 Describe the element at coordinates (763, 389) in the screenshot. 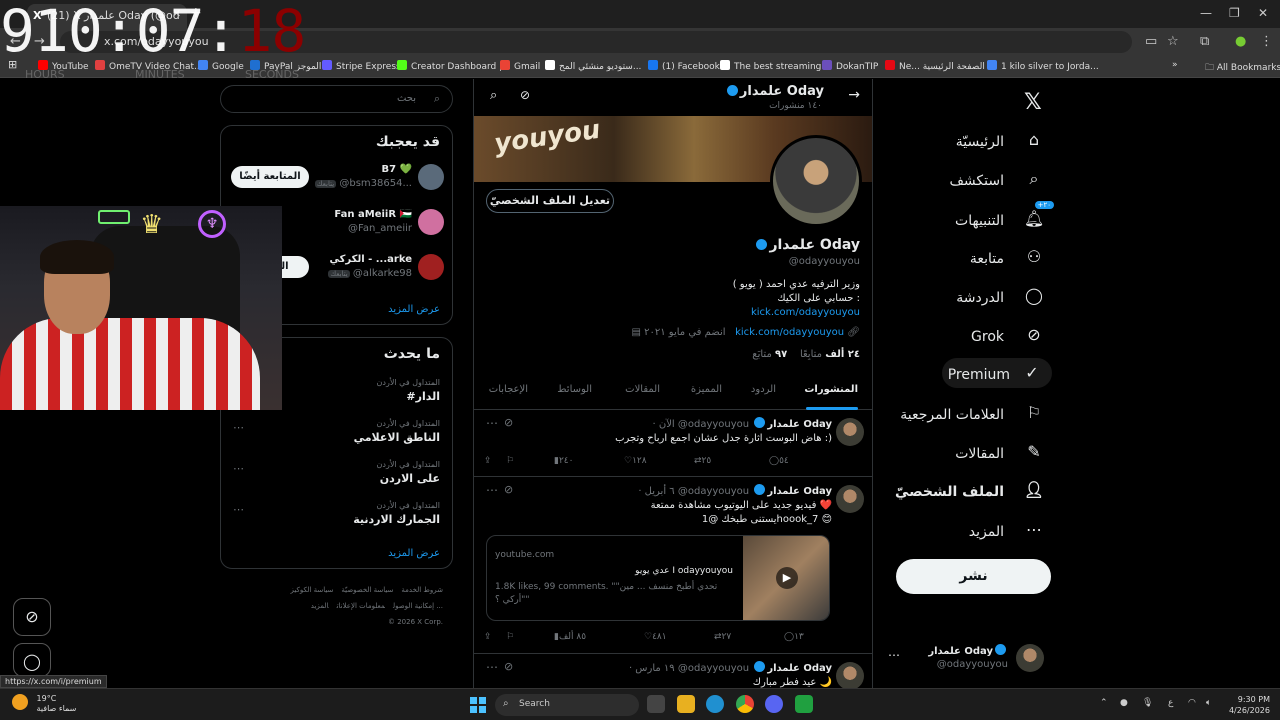

I see `tab-replies: الردود` at that location.